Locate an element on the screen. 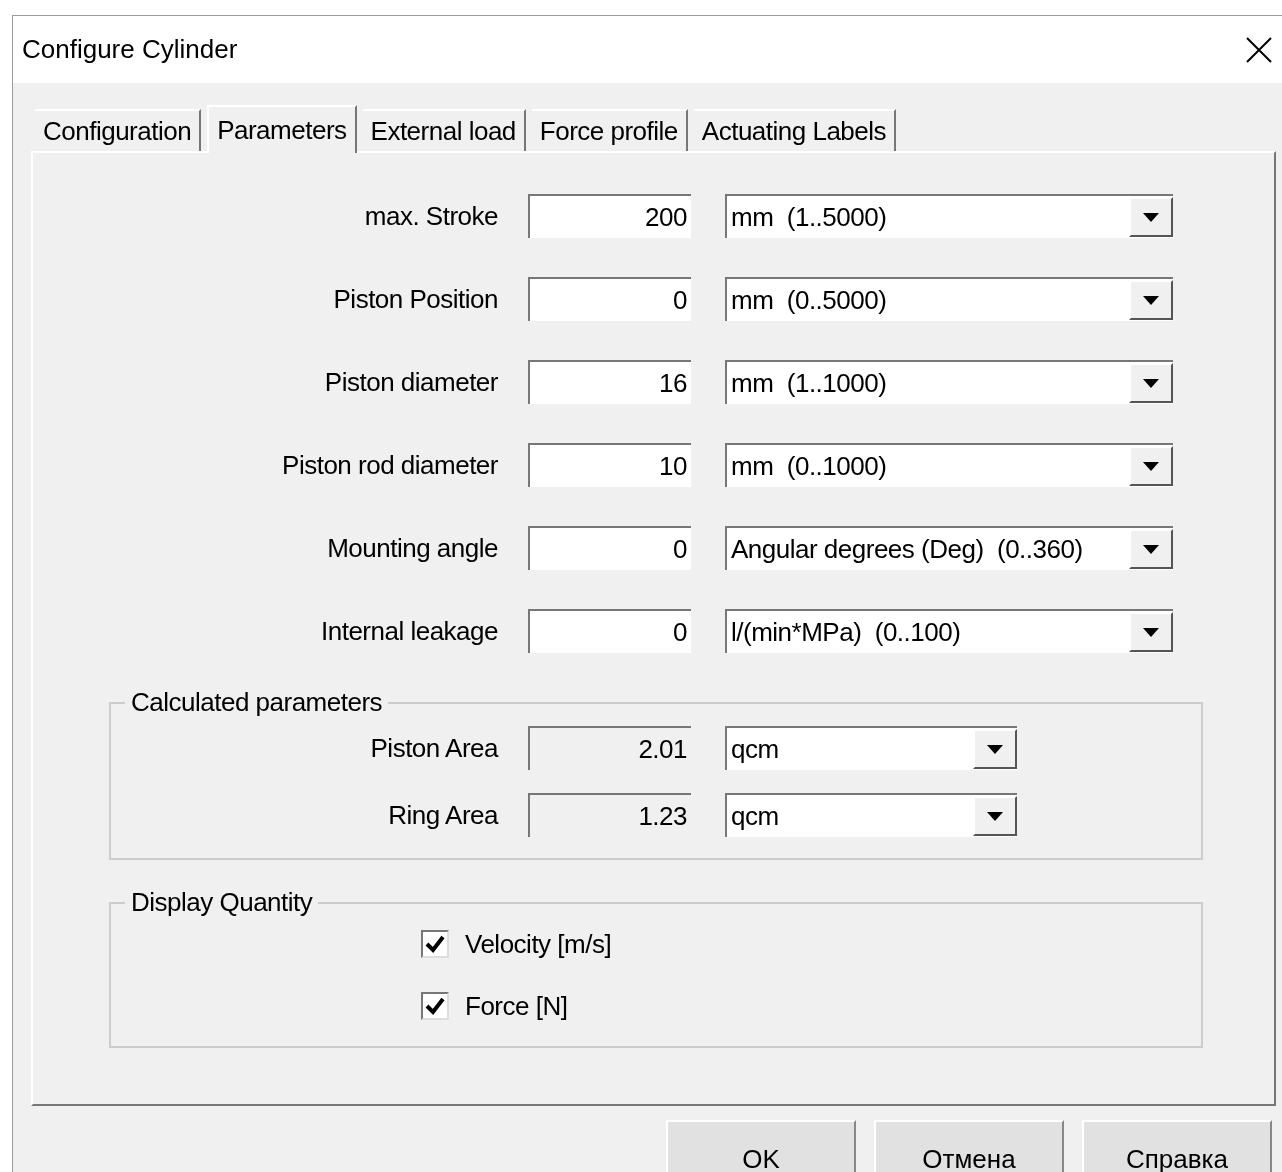 This screenshot has width=1282, height=1172. field-label: Mounting angle is located at coordinates (412, 548).